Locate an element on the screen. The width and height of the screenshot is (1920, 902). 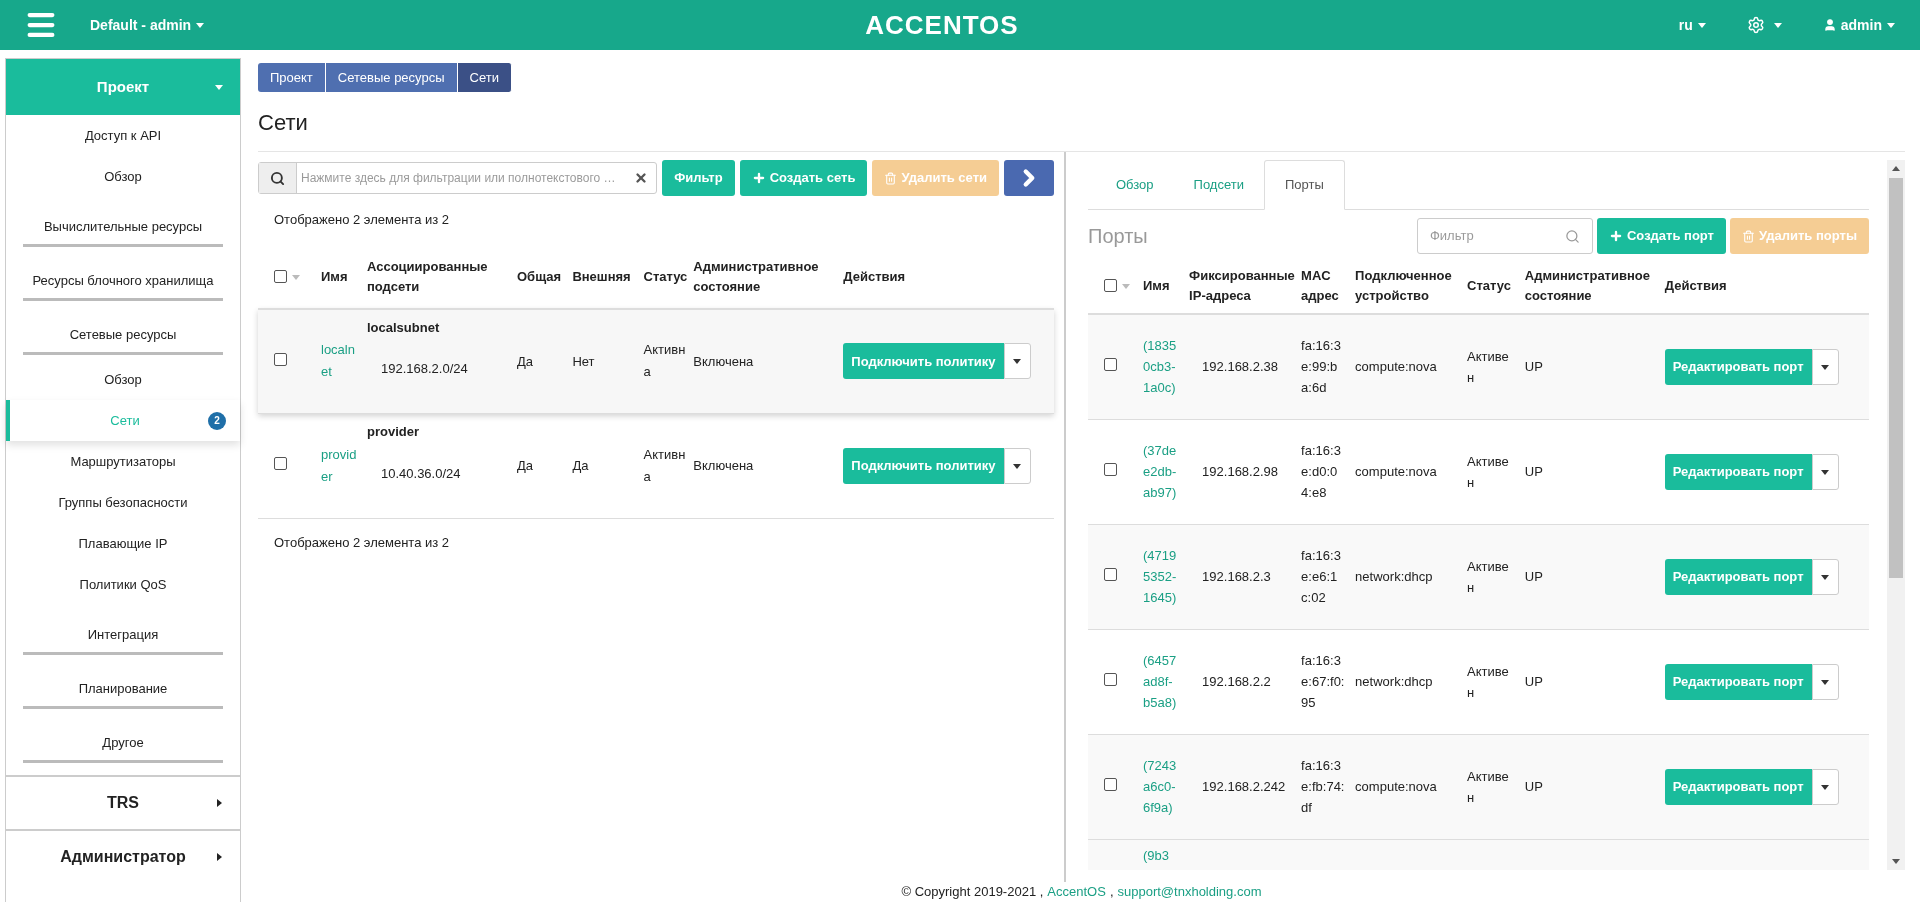
sidebar-item: Плавающие IP is located at coordinates (123, 543).